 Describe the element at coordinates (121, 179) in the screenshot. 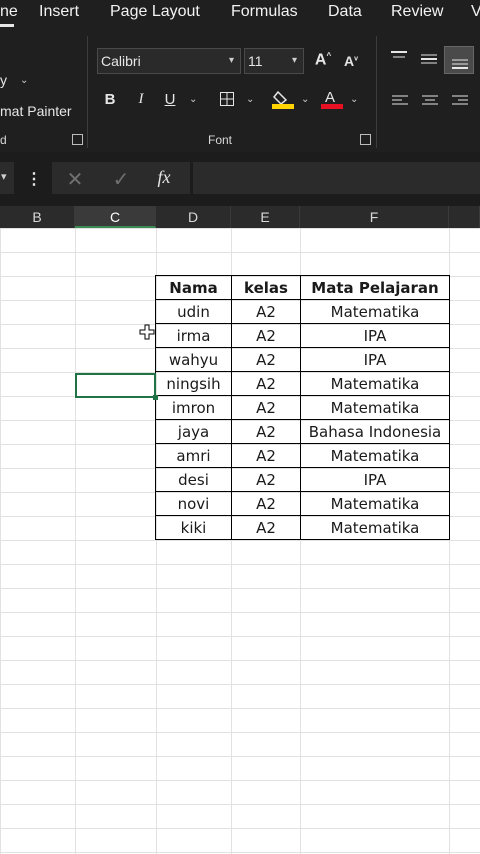

I see `enter-icon: ✓` at that location.